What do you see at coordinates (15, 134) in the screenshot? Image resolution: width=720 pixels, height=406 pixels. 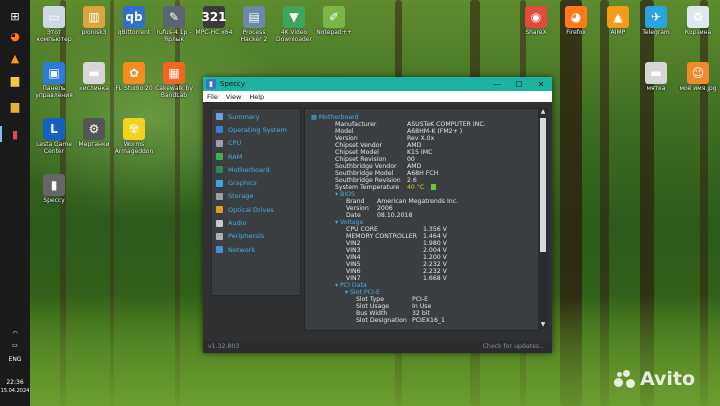 I see `speccy-icon: ▮` at bounding box center [15, 134].